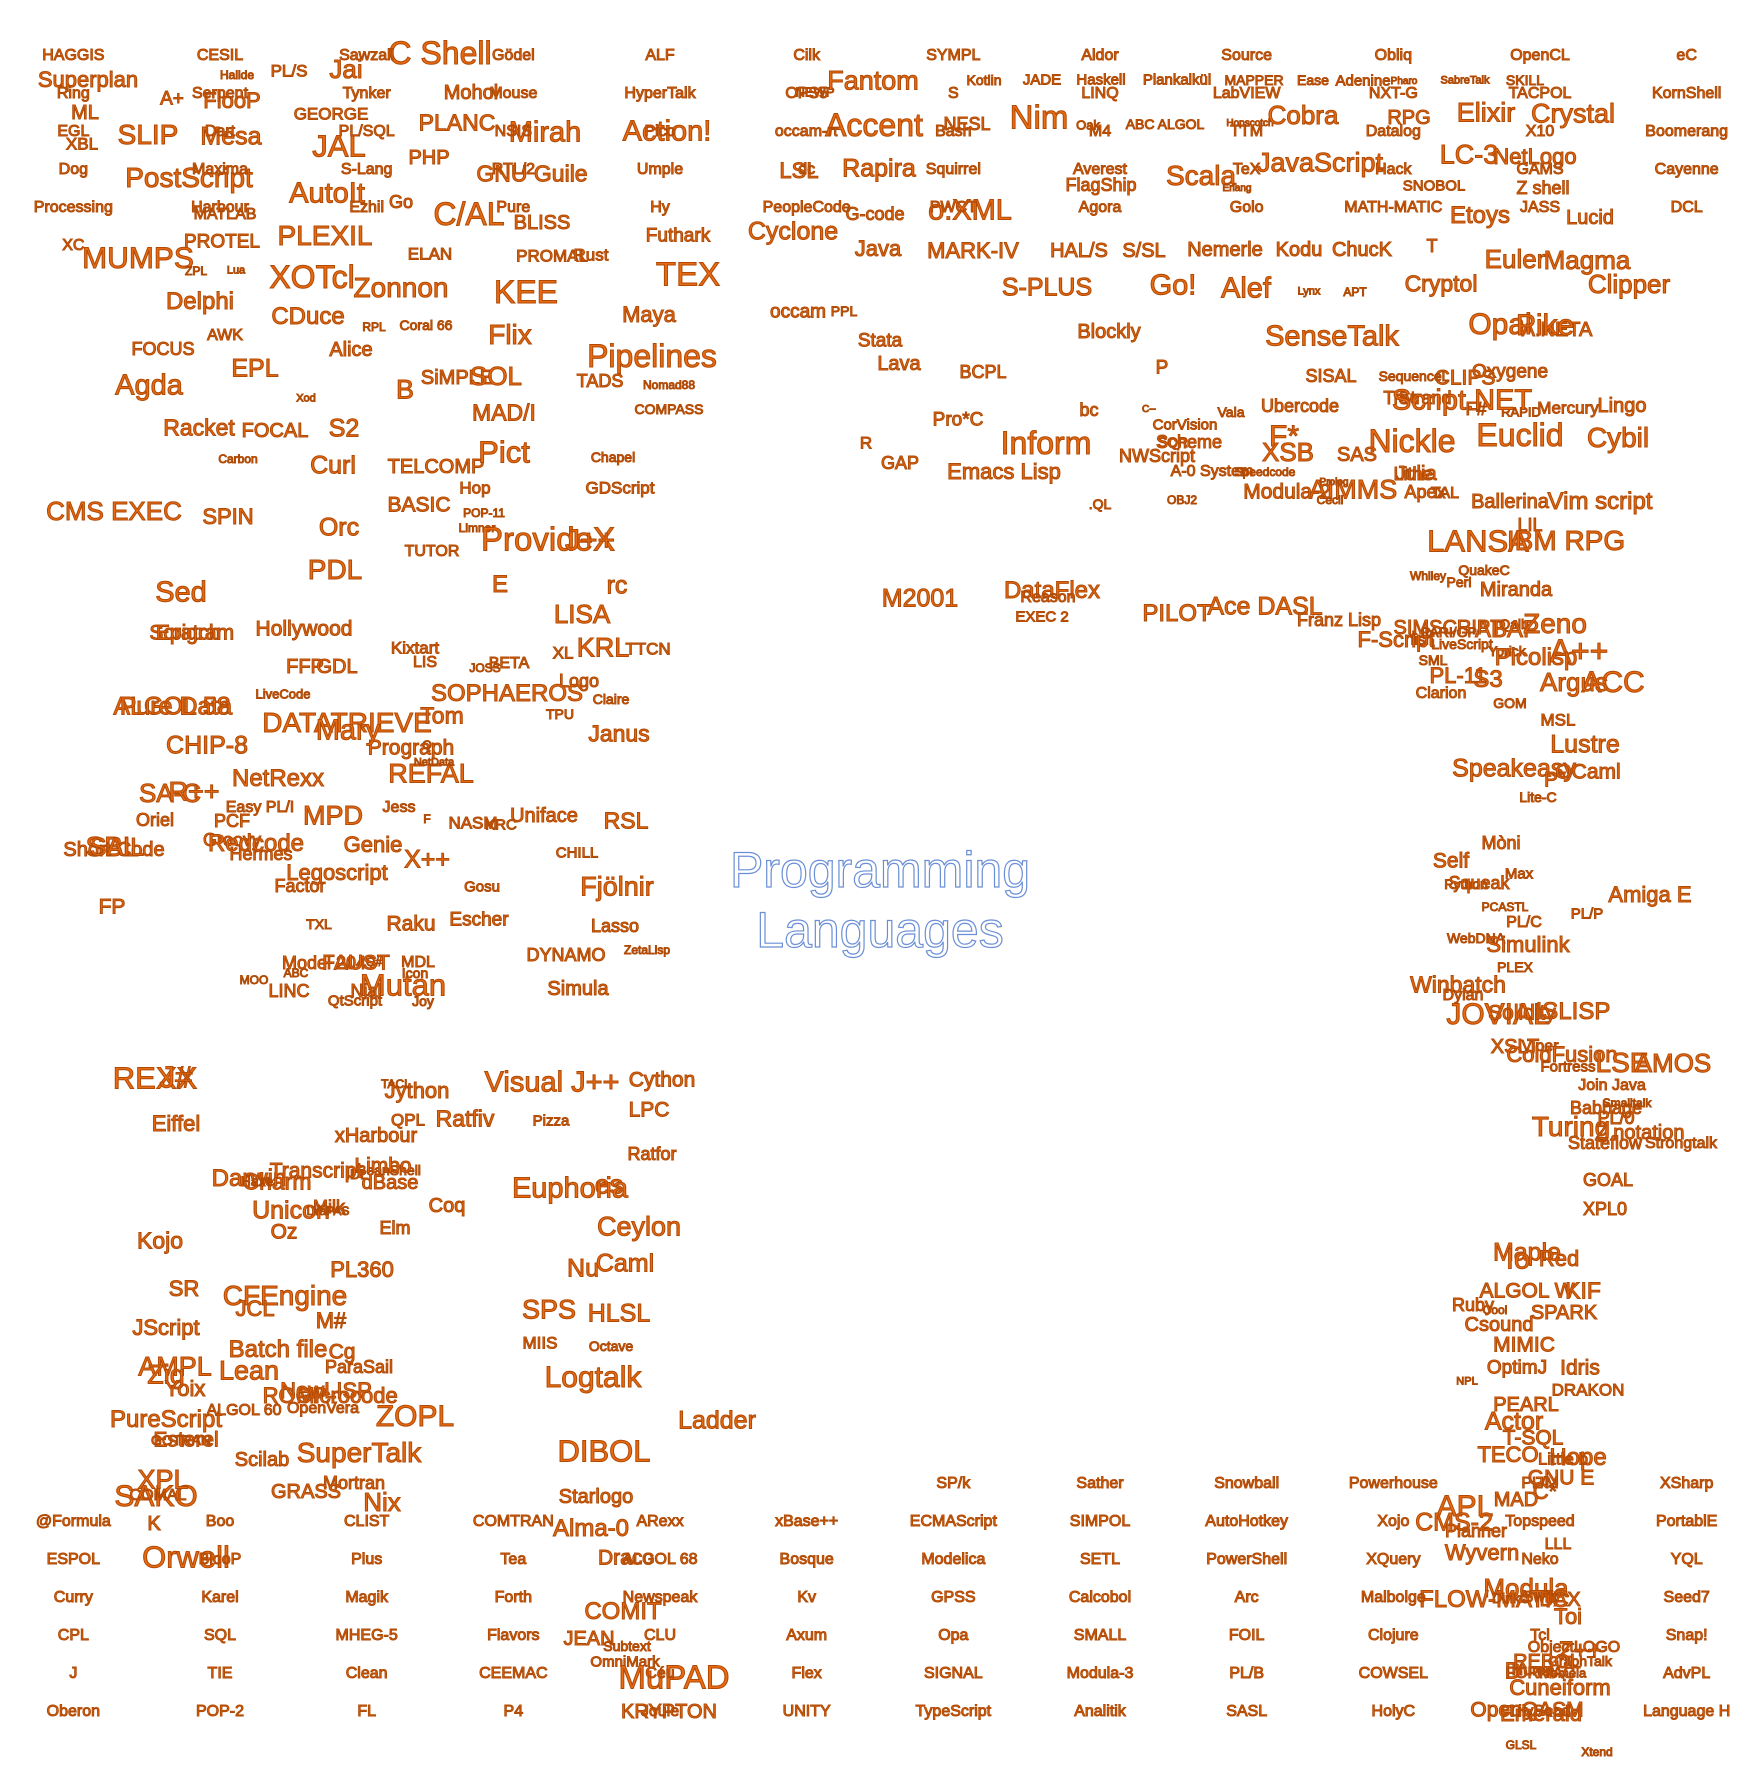 This screenshot has height=1774, width=1760. What do you see at coordinates (411, 924) in the screenshot?
I see `cloud-word: Raku` at bounding box center [411, 924].